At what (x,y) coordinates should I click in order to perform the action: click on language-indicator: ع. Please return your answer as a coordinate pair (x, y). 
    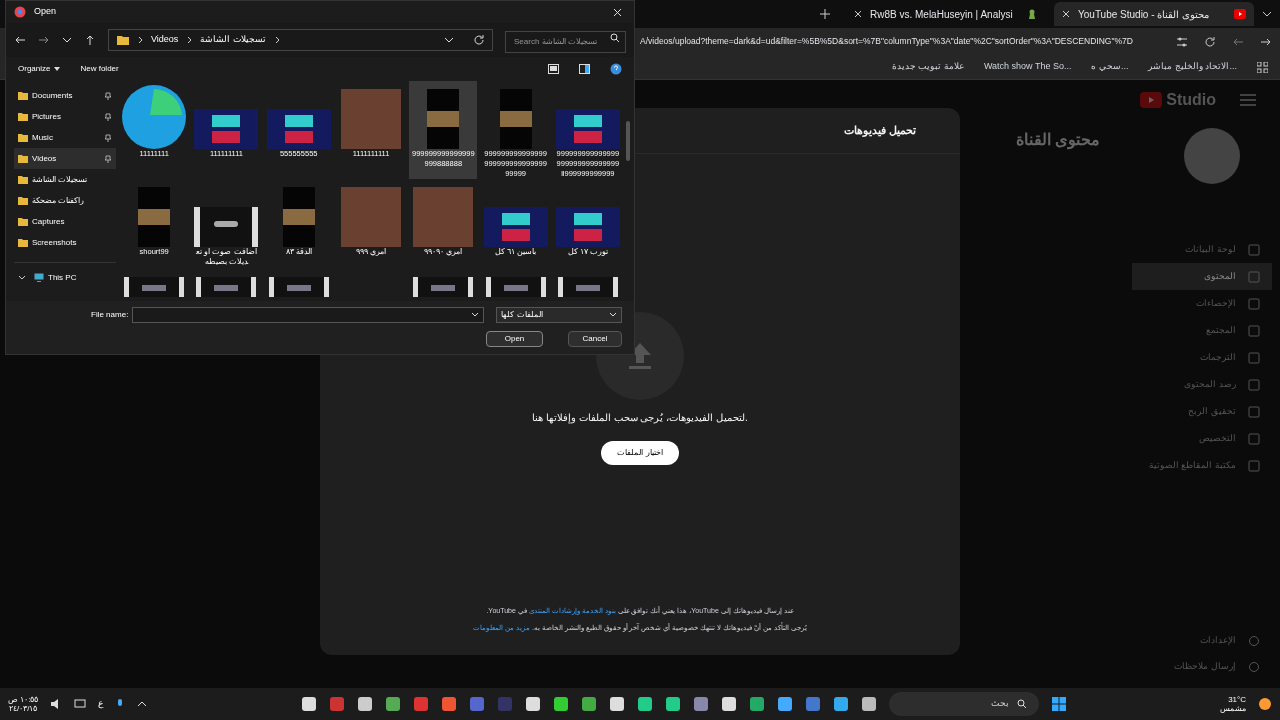
    Looking at the image, I should click on (101, 704).